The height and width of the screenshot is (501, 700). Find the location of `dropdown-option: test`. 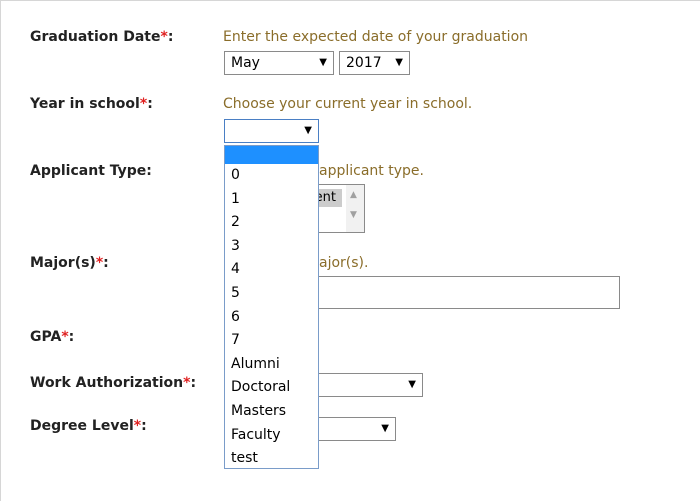

dropdown-option: test is located at coordinates (271, 459).